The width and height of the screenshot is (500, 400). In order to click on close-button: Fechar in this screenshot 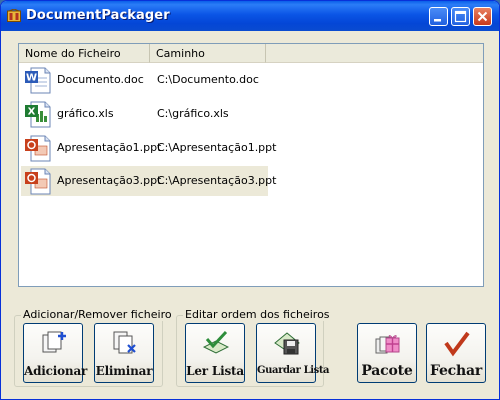, I will do `click(456, 353)`.